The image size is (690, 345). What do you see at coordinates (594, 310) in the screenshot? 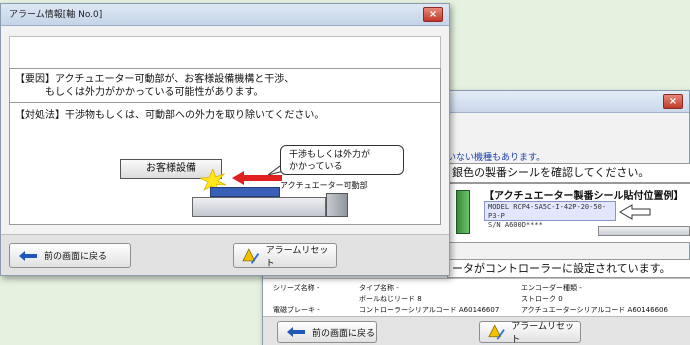
I see `info-actuator-serial: アクチュエーターシリアルコード A60146606` at bounding box center [594, 310].